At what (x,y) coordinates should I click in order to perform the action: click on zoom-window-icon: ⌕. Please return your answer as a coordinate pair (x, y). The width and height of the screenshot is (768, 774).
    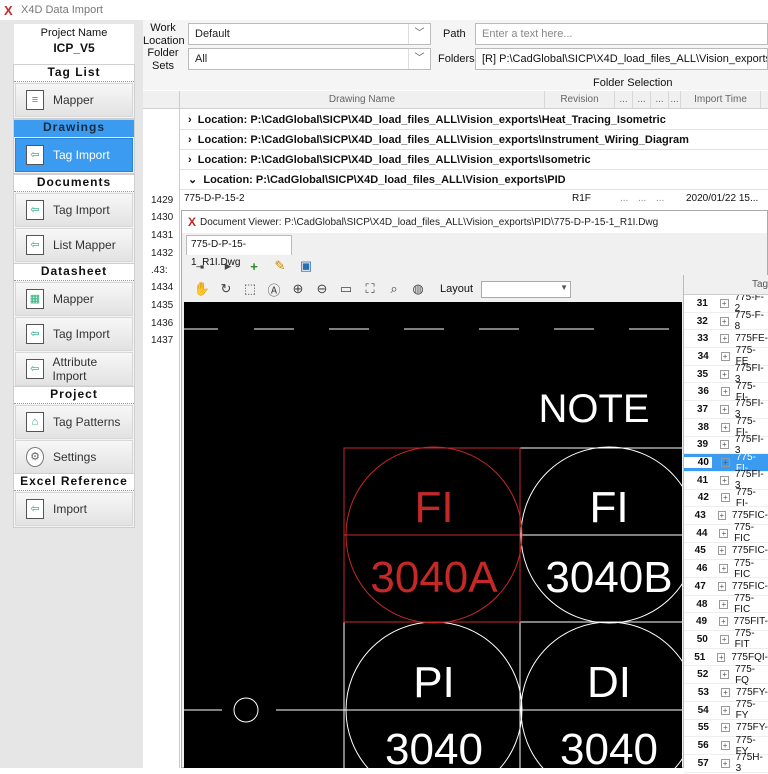
    Looking at the image, I should click on (394, 289).